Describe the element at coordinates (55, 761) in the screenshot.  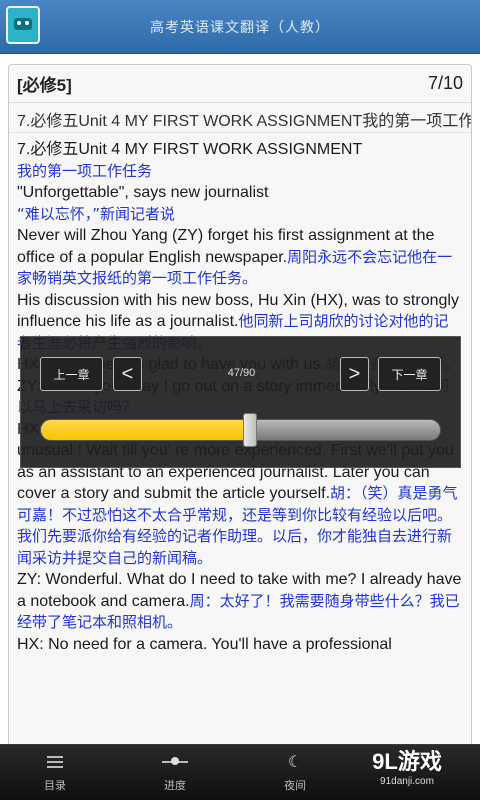
I see `list-icon` at that location.